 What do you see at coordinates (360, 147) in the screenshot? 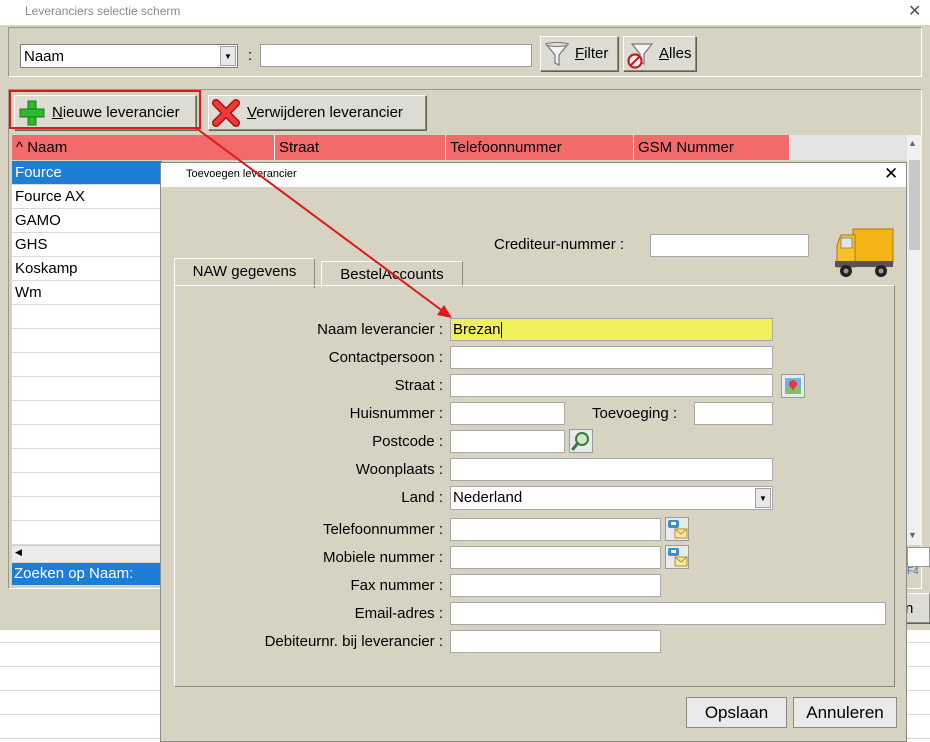
I see `column-header-straat: Straat` at bounding box center [360, 147].